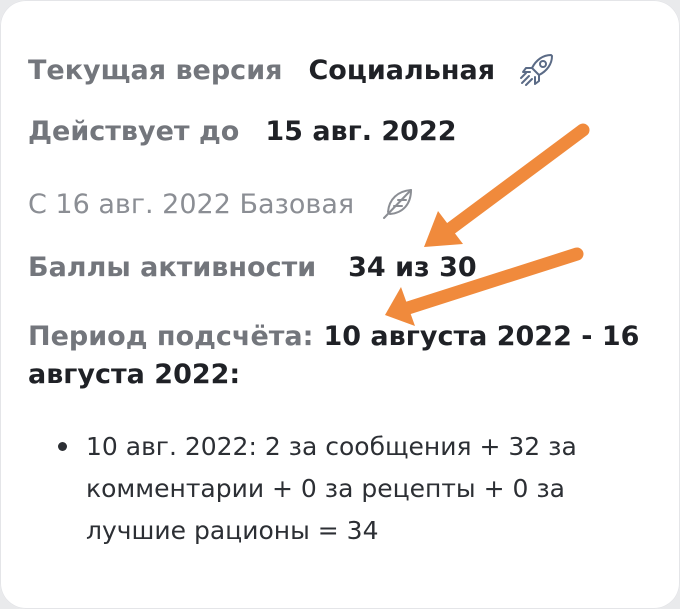 This screenshot has width=680, height=609. Describe the element at coordinates (292, 70) in the screenshot. I see `current-version-row: Текущая версия Социальная` at that location.